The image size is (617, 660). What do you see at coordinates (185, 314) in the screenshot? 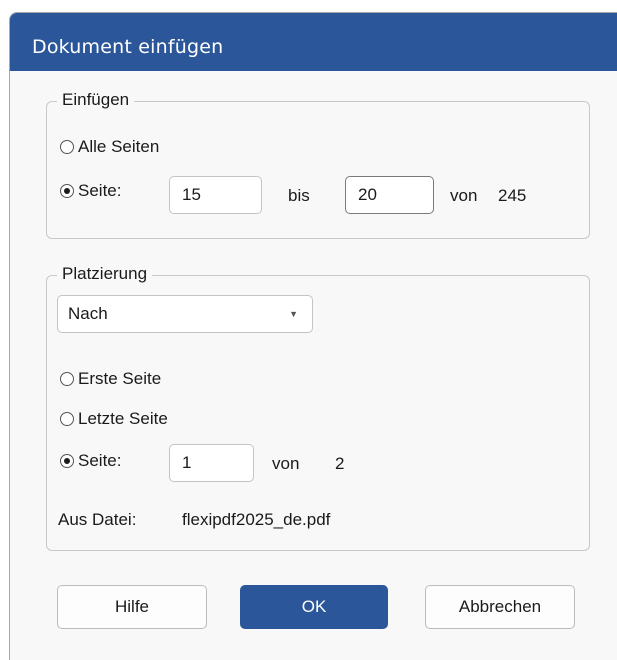
I see `position-select: Nach ▼` at bounding box center [185, 314].